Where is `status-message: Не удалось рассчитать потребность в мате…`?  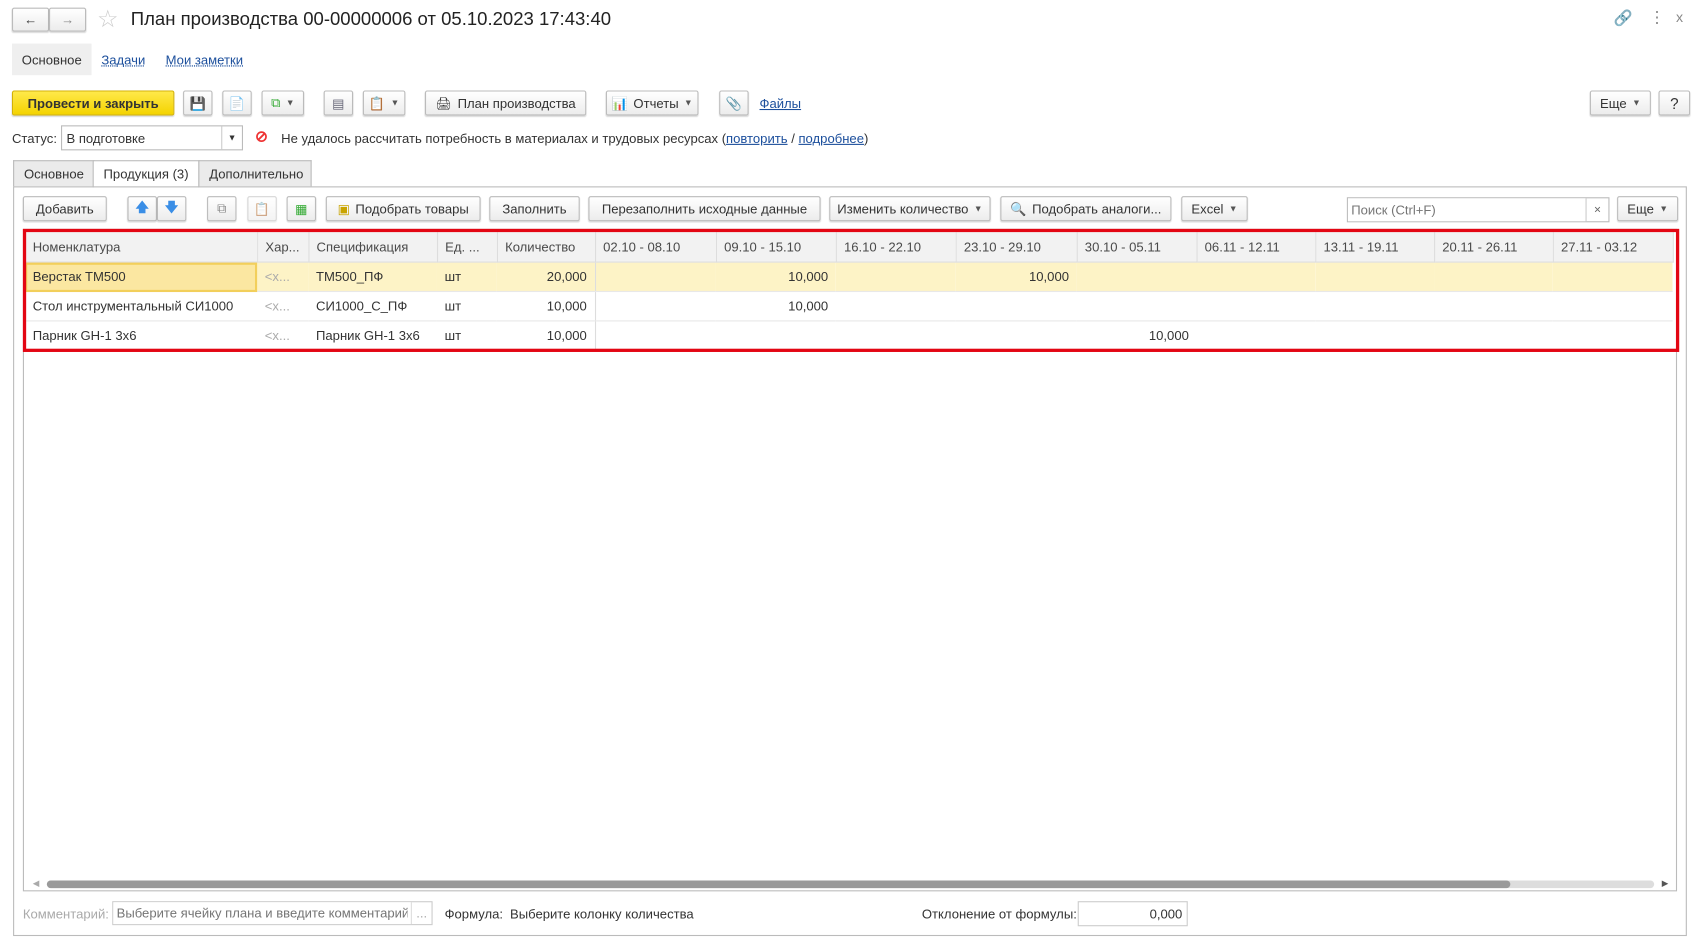 status-message: Не удалось рассчитать потребность в мате… is located at coordinates (574, 138).